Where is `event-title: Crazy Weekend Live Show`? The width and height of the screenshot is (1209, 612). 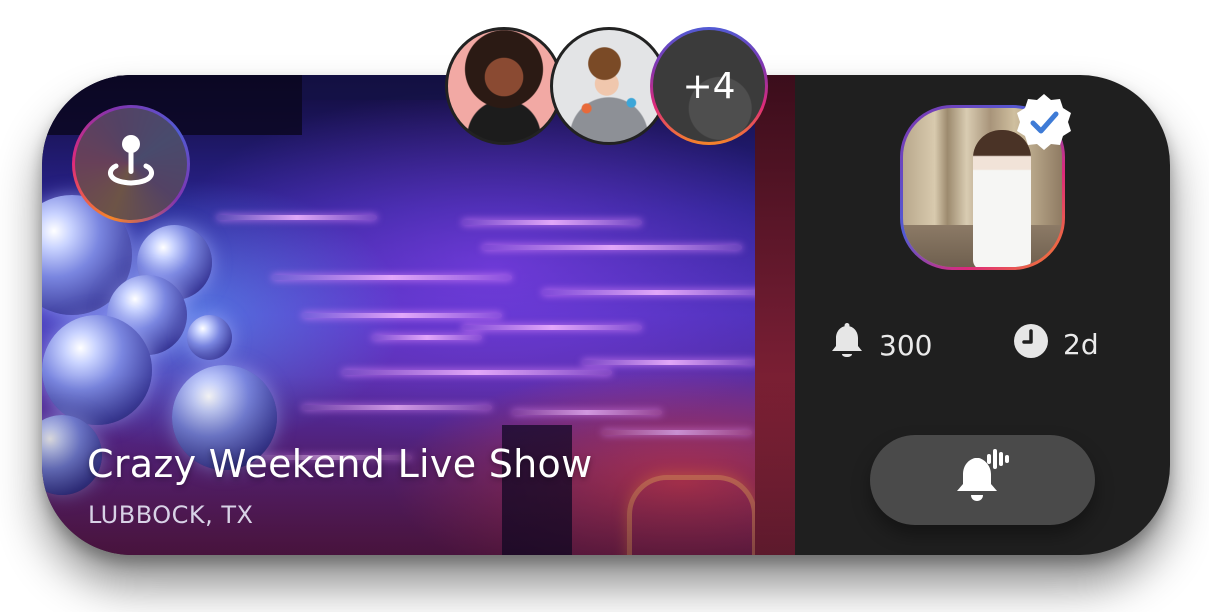 event-title: Crazy Weekend Live Show is located at coordinates (340, 464).